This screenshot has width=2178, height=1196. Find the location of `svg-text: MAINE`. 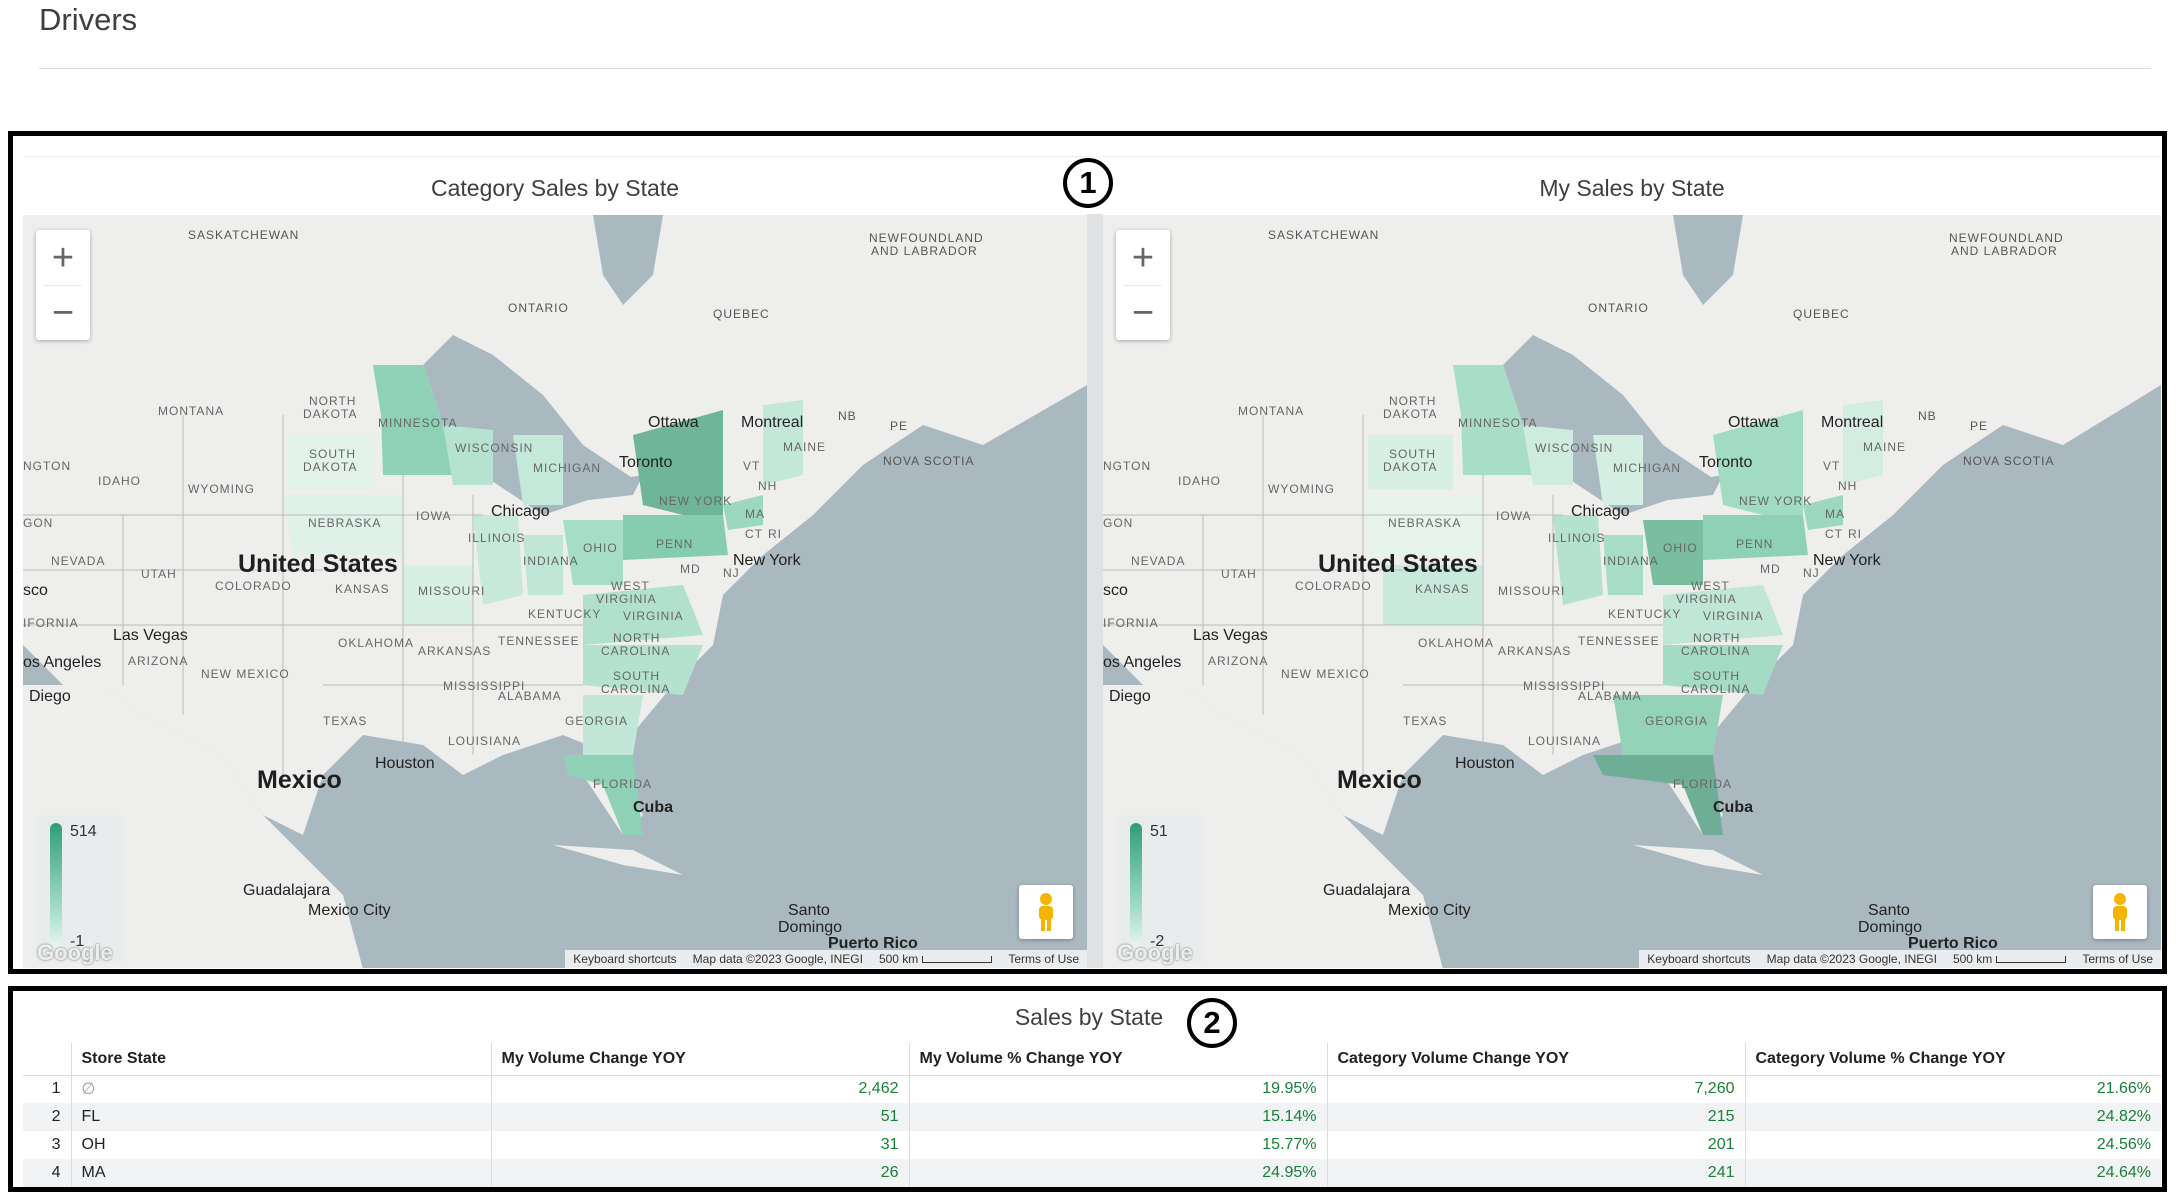

svg-text: MAINE is located at coordinates (804, 447).